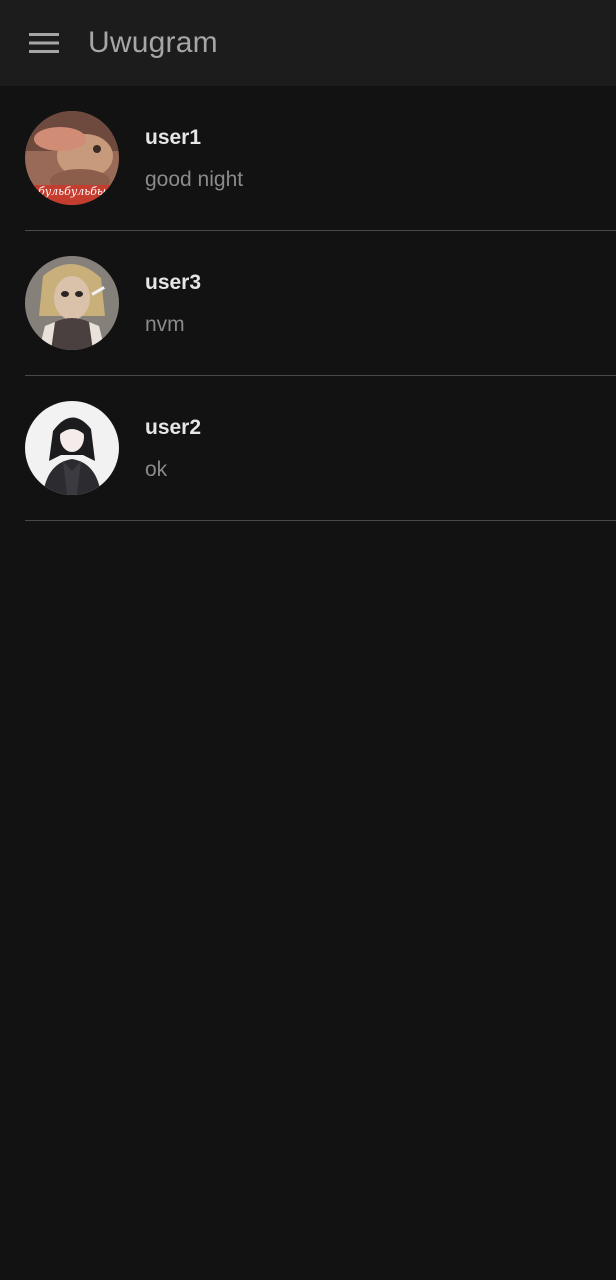 This screenshot has height=1280, width=616. I want to click on avatar-user1: бульбульбы, so click(72, 158).